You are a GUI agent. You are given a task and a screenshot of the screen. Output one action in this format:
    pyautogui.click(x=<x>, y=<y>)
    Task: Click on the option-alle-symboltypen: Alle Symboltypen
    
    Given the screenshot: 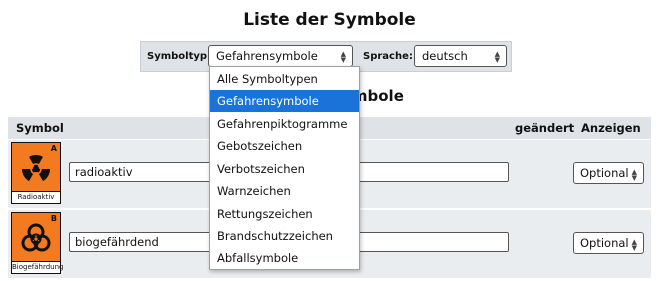 What is the action you would take?
    pyautogui.click(x=284, y=79)
    